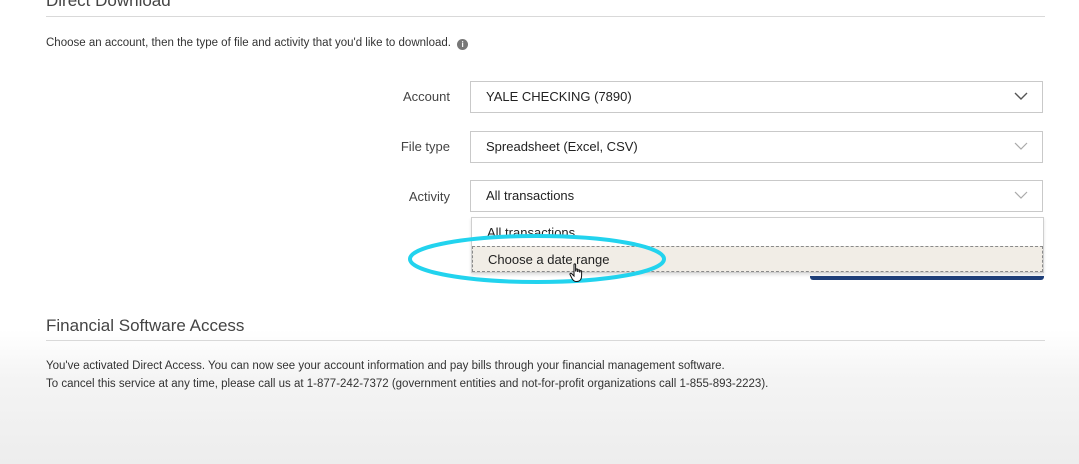 The width and height of the screenshot is (1079, 464). Describe the element at coordinates (756, 97) in the screenshot. I see `account-select: YALE CHECKING (7890)` at that location.